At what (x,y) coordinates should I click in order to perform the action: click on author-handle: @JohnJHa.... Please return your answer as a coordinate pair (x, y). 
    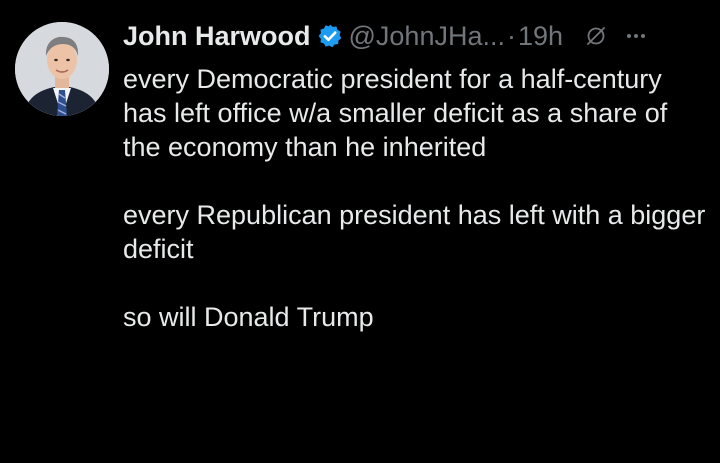
    Looking at the image, I should click on (427, 36).